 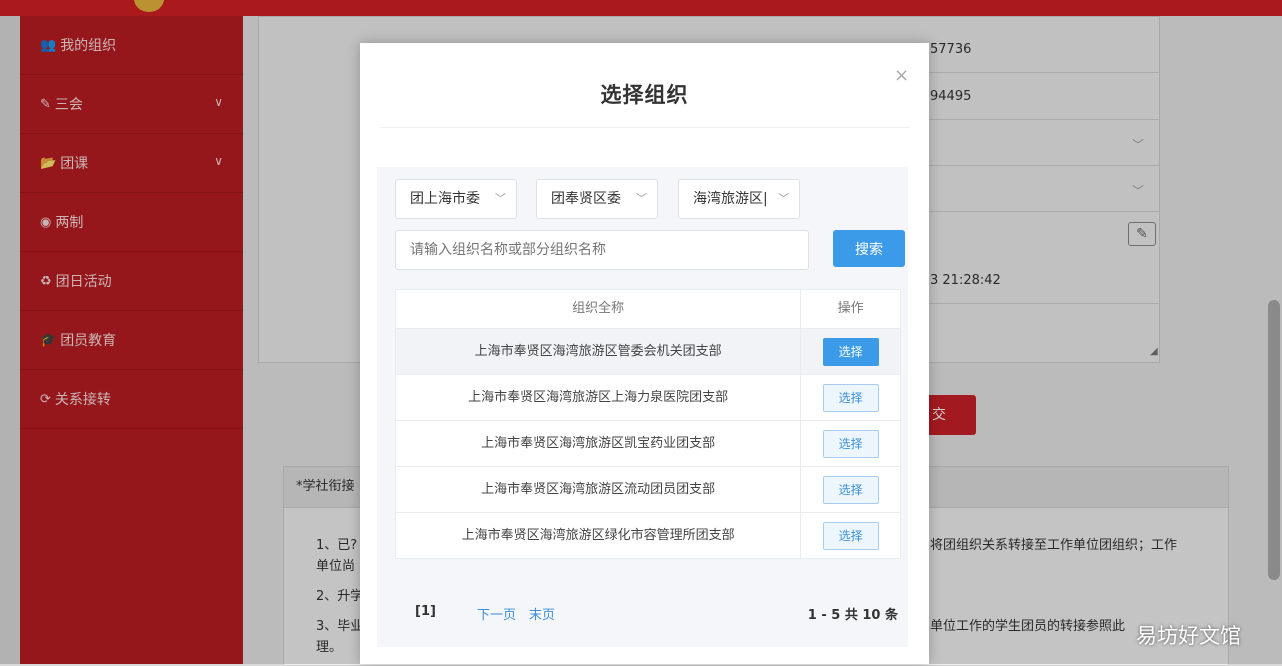 I want to click on area-select: 海湾旅游区| ﹀, so click(x=739, y=199).